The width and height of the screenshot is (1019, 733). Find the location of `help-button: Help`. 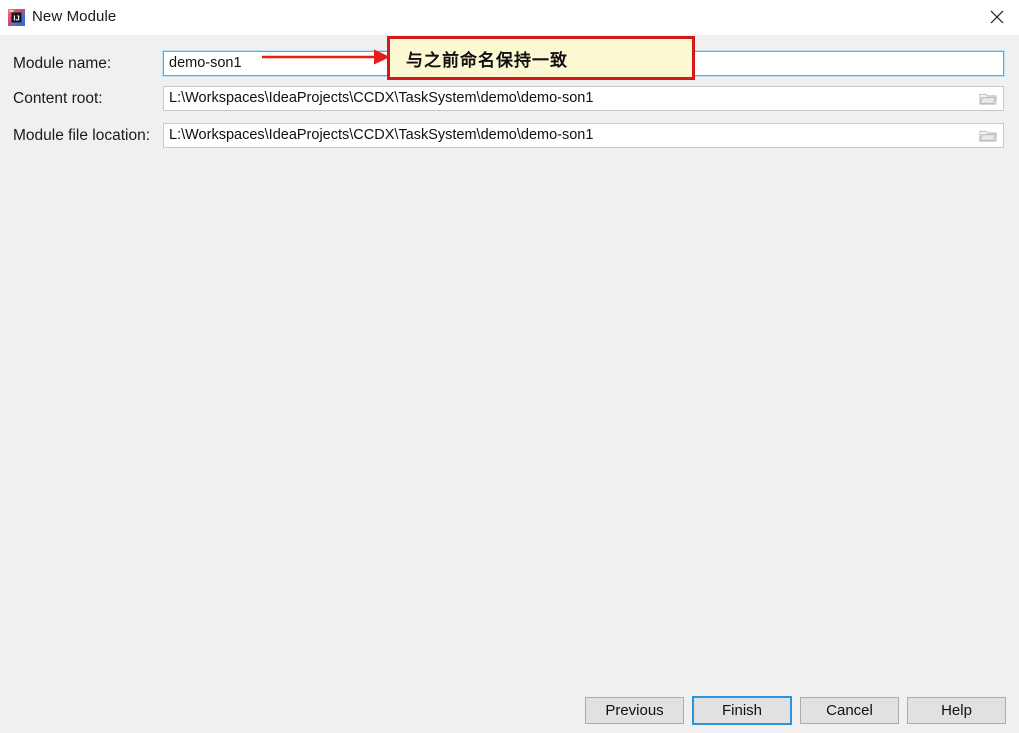

help-button: Help is located at coordinates (956, 710).